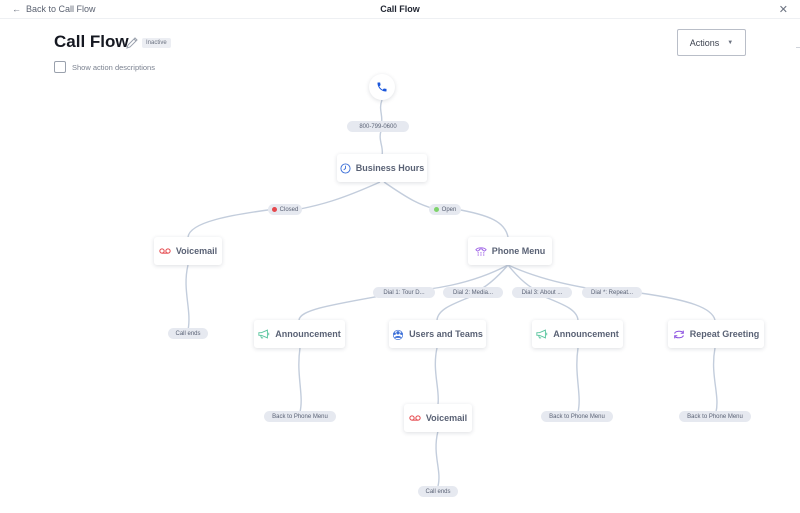 Image resolution: width=800 pixels, height=513 pixels. What do you see at coordinates (436, 209) in the screenshot?
I see `open-dot-icon` at bounding box center [436, 209].